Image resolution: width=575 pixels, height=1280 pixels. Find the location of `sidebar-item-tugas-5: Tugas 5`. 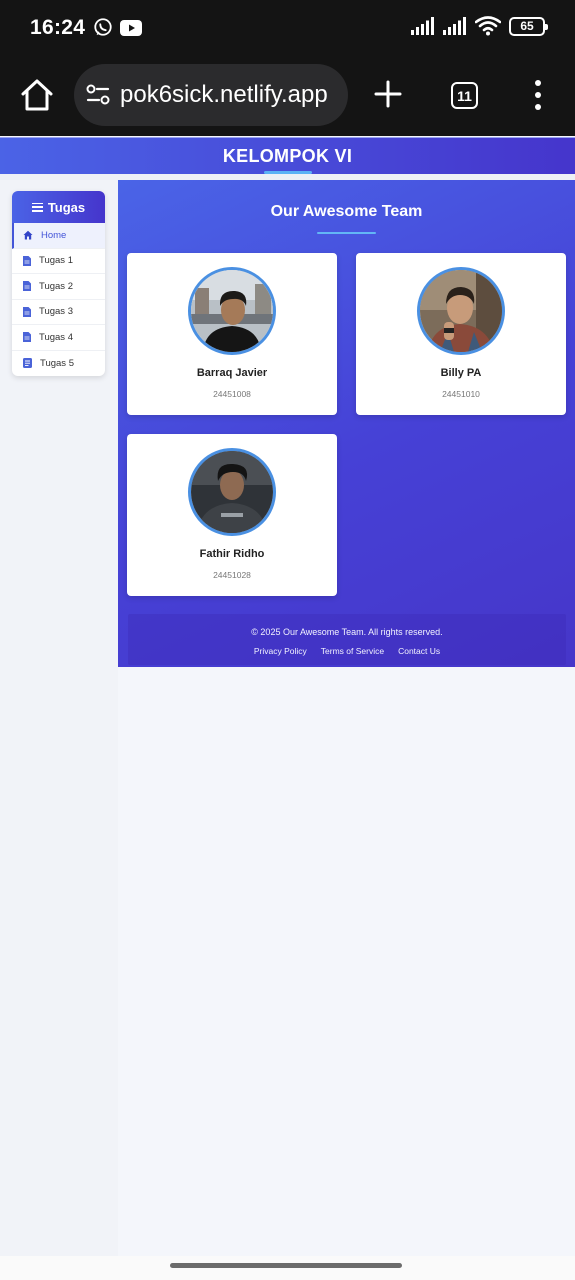

sidebar-item-tugas-5: Tugas 5 is located at coordinates (58, 364).